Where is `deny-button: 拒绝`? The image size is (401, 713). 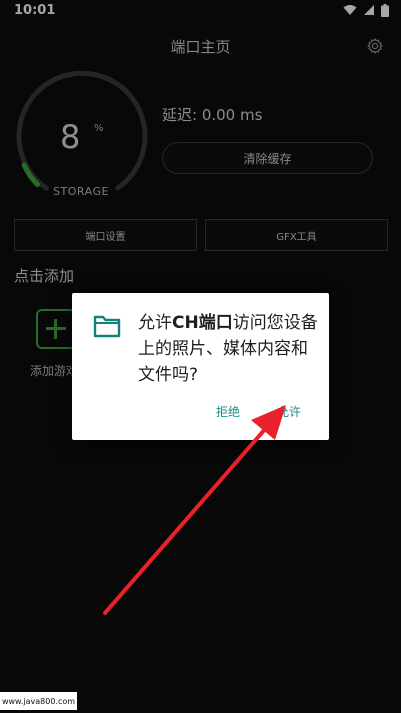
deny-button: 拒绝 is located at coordinates (228, 411).